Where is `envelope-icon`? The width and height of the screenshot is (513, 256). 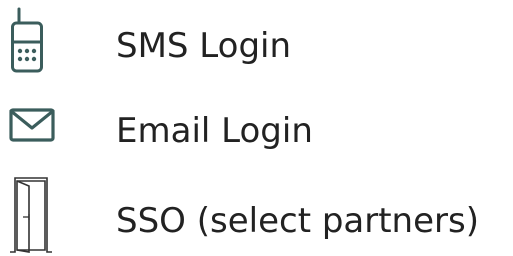 envelope-icon is located at coordinates (32, 125).